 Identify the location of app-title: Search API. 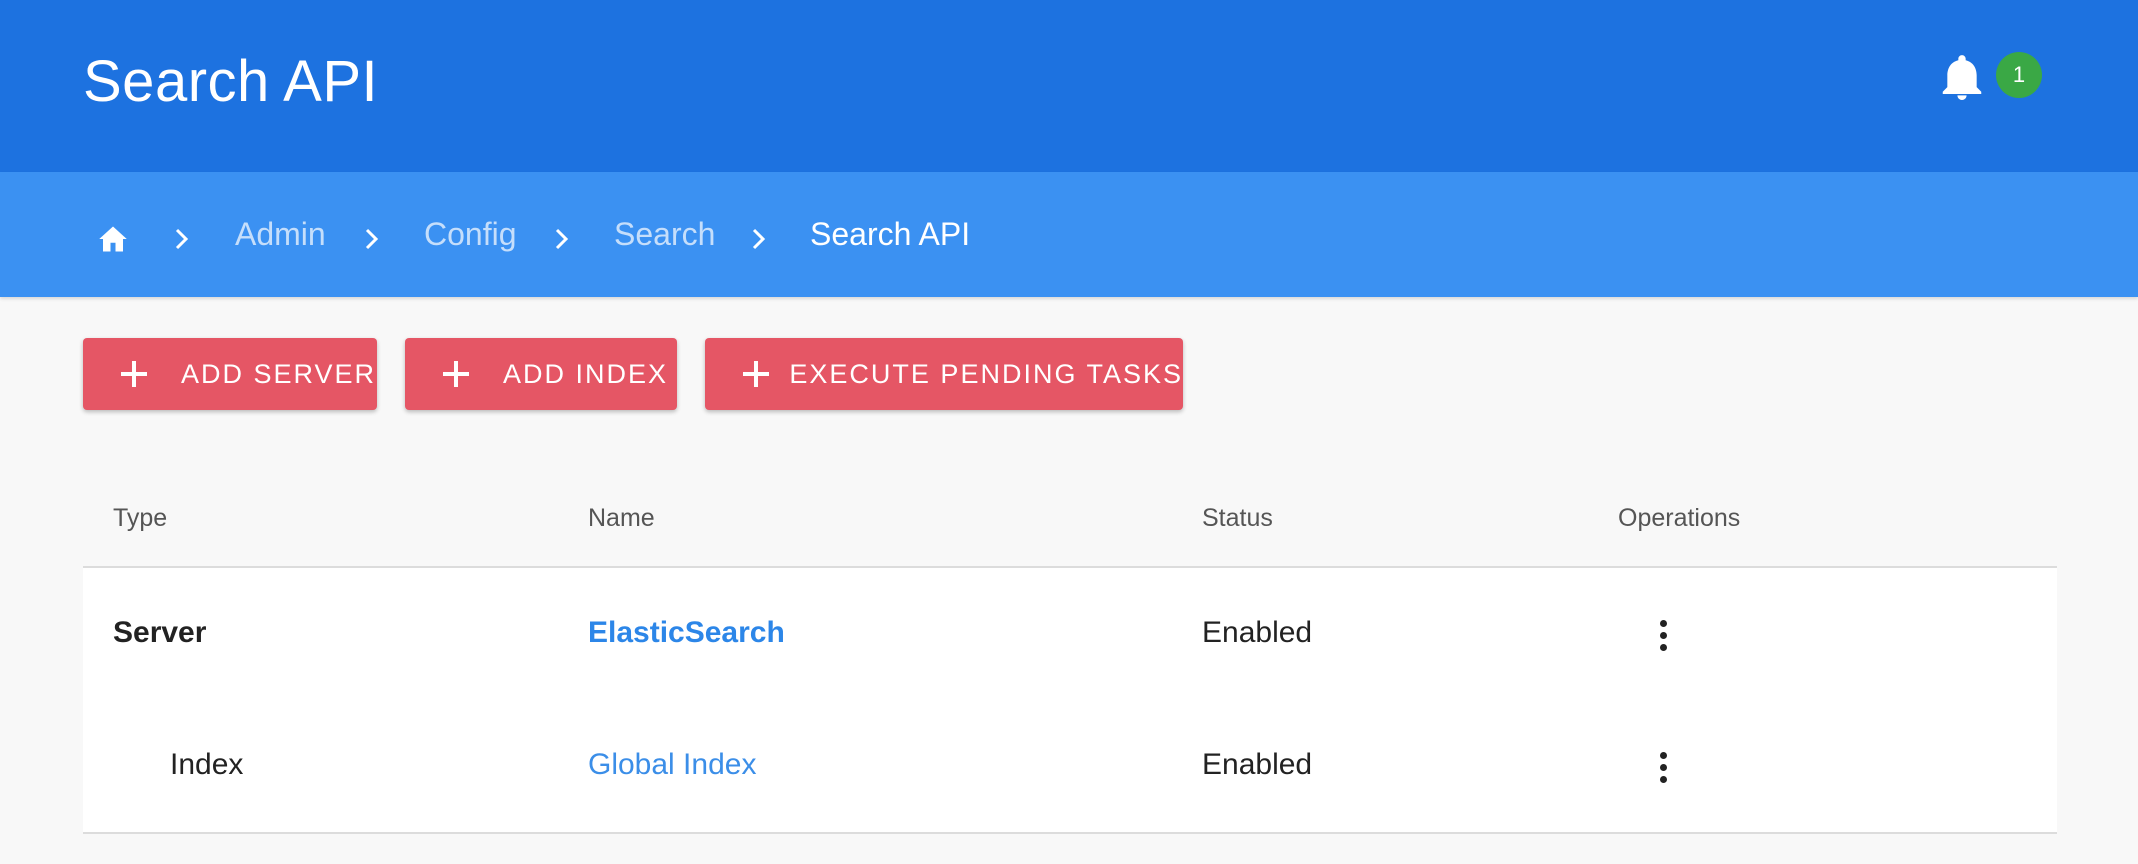
(231, 81).